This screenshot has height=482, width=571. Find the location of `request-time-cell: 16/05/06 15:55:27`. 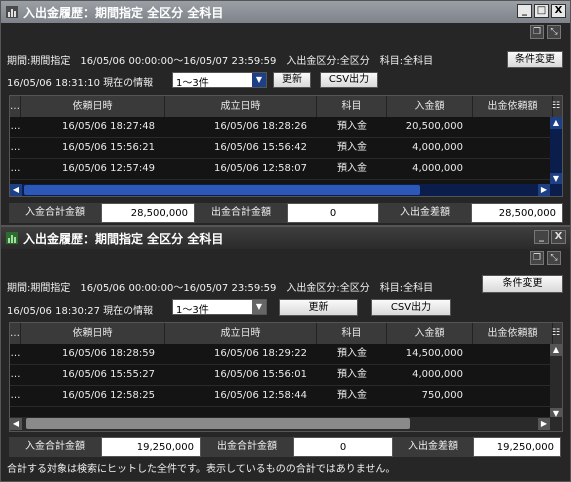

request-time-cell: 16/05/06 15:55:27 is located at coordinates (108, 374).